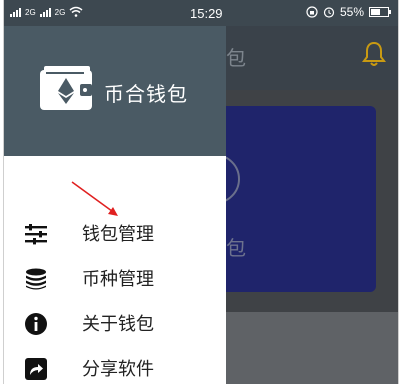 The width and height of the screenshot is (401, 392). What do you see at coordinates (351, 12) in the screenshot?
I see `battery-percent: 55%` at bounding box center [351, 12].